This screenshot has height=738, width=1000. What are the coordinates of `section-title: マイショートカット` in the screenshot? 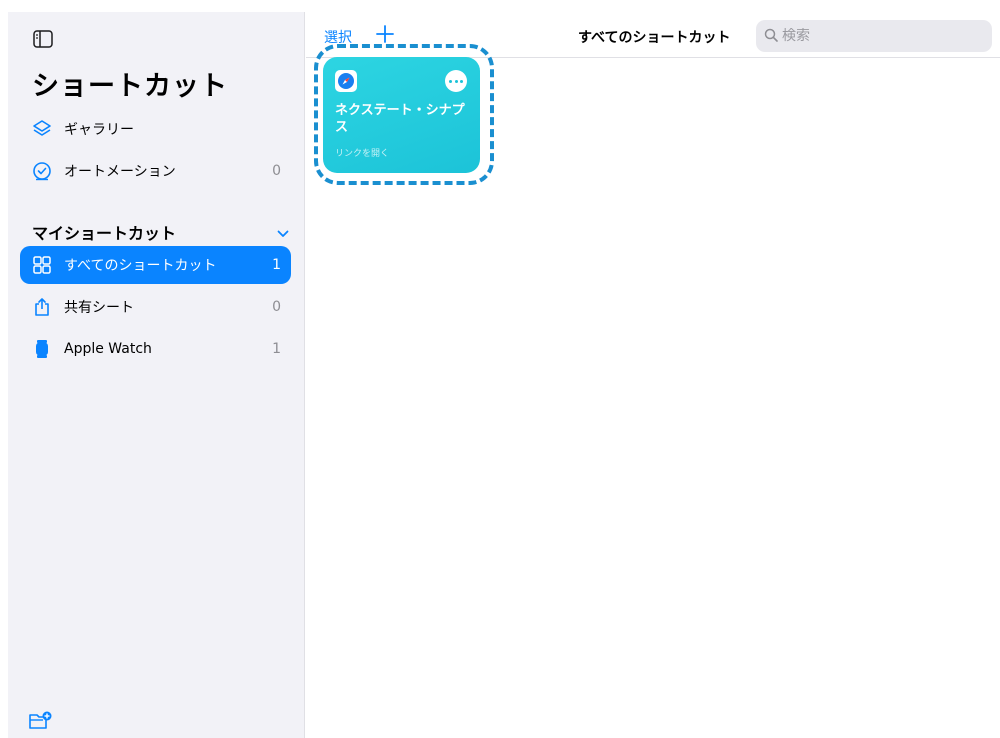 It's located at (104, 233).